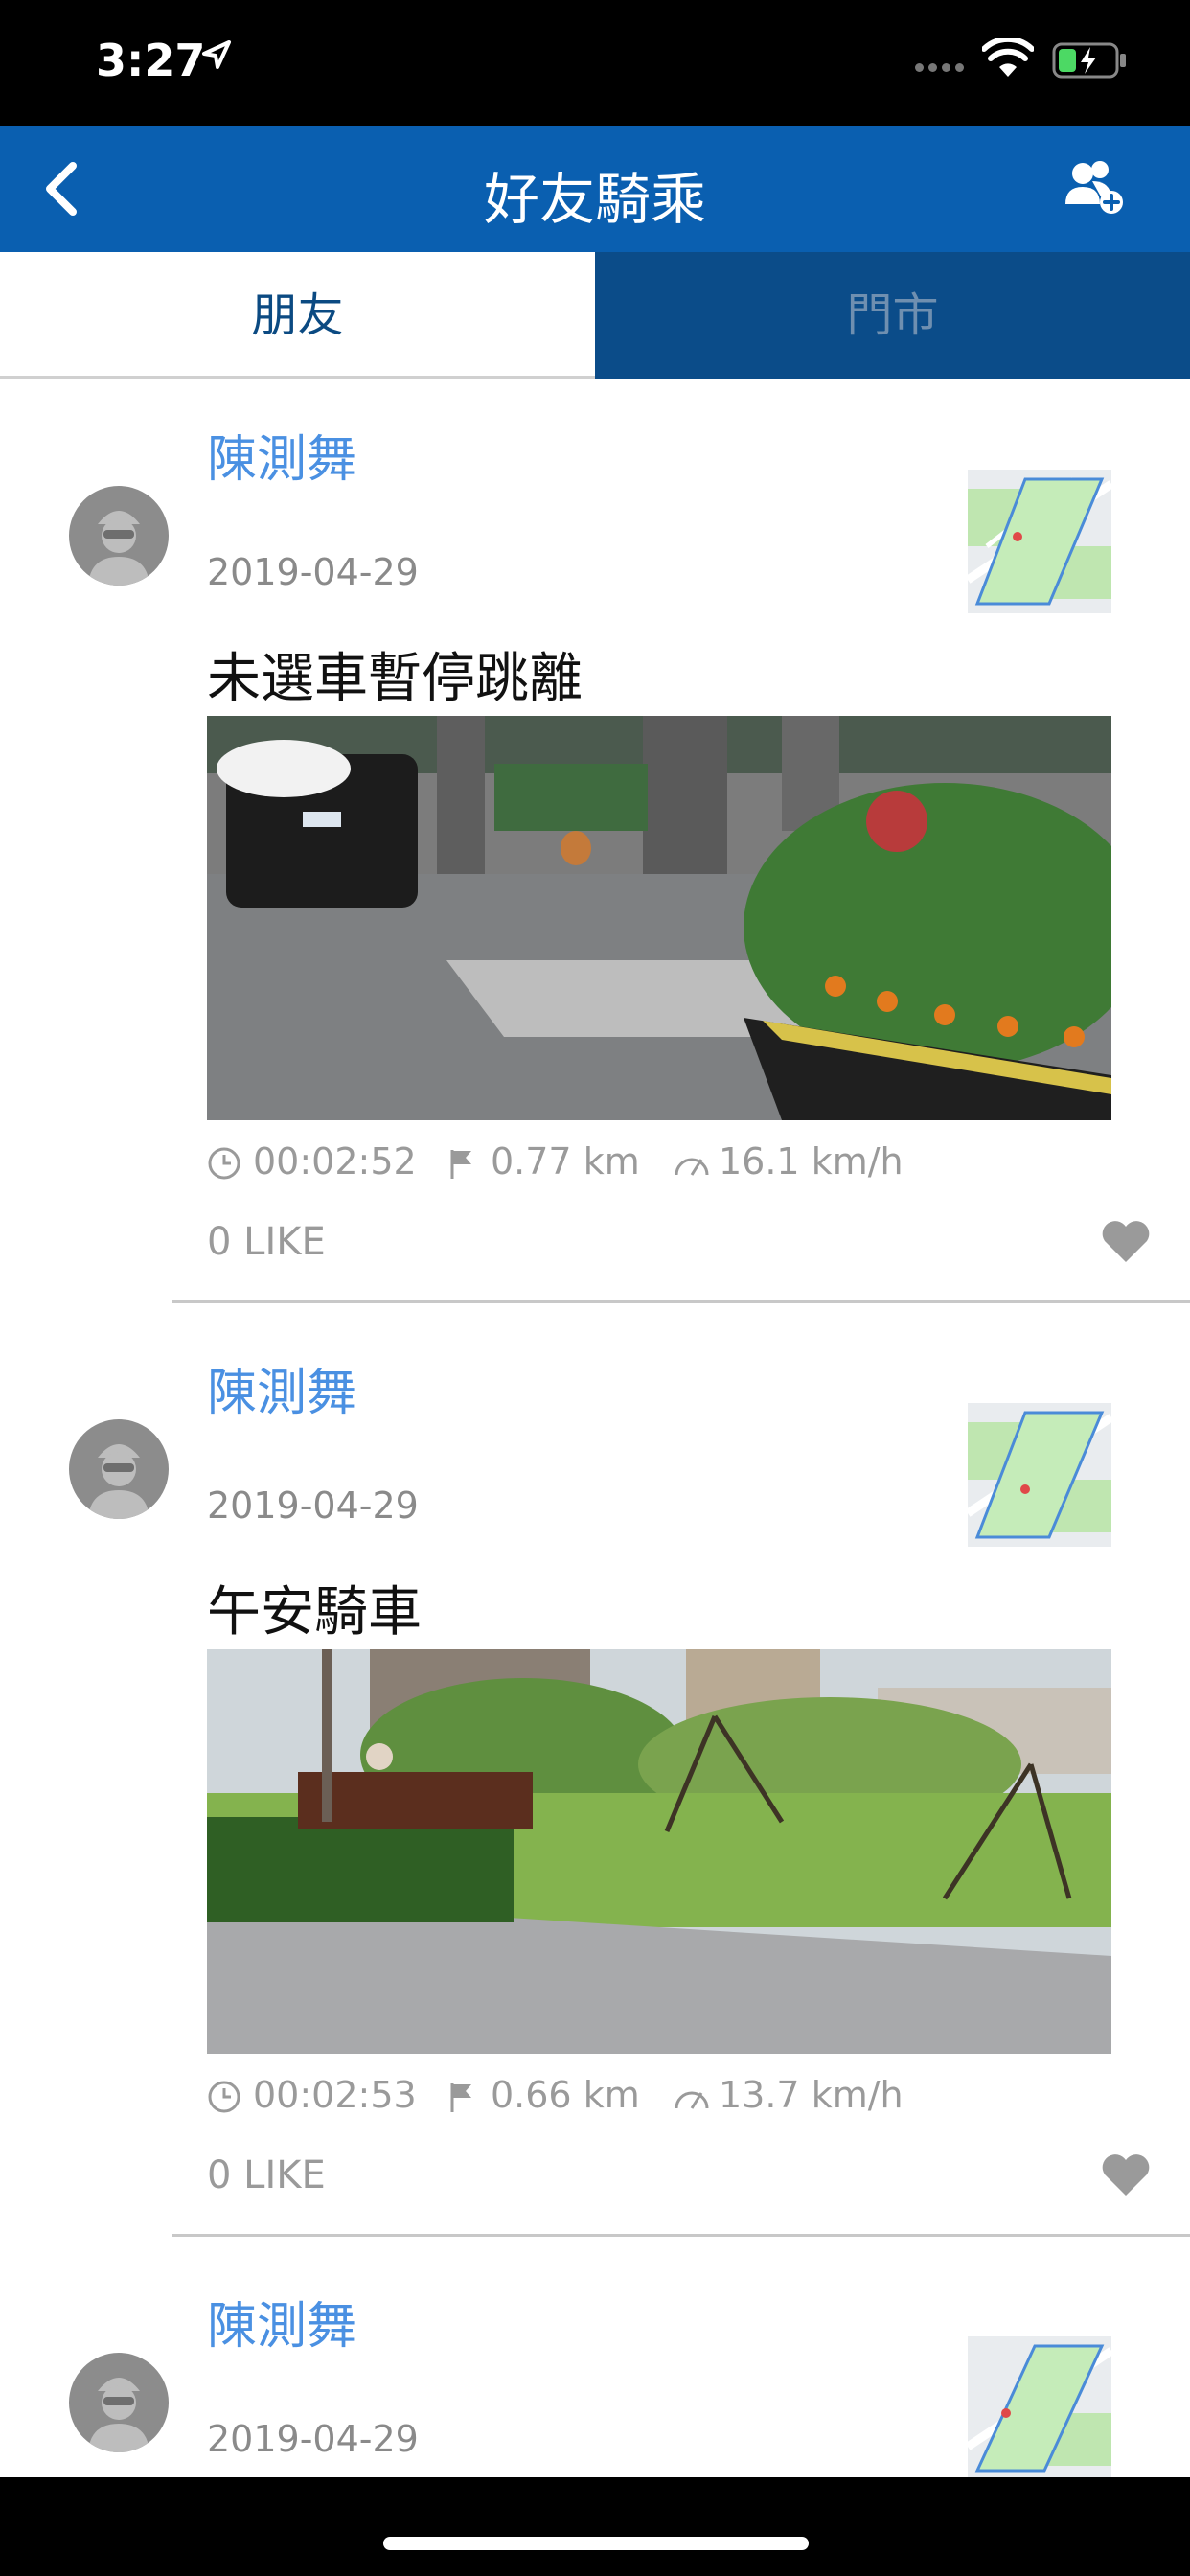 The height and width of the screenshot is (2576, 1190). What do you see at coordinates (1089, 60) in the screenshot?
I see `battery-icon` at bounding box center [1089, 60].